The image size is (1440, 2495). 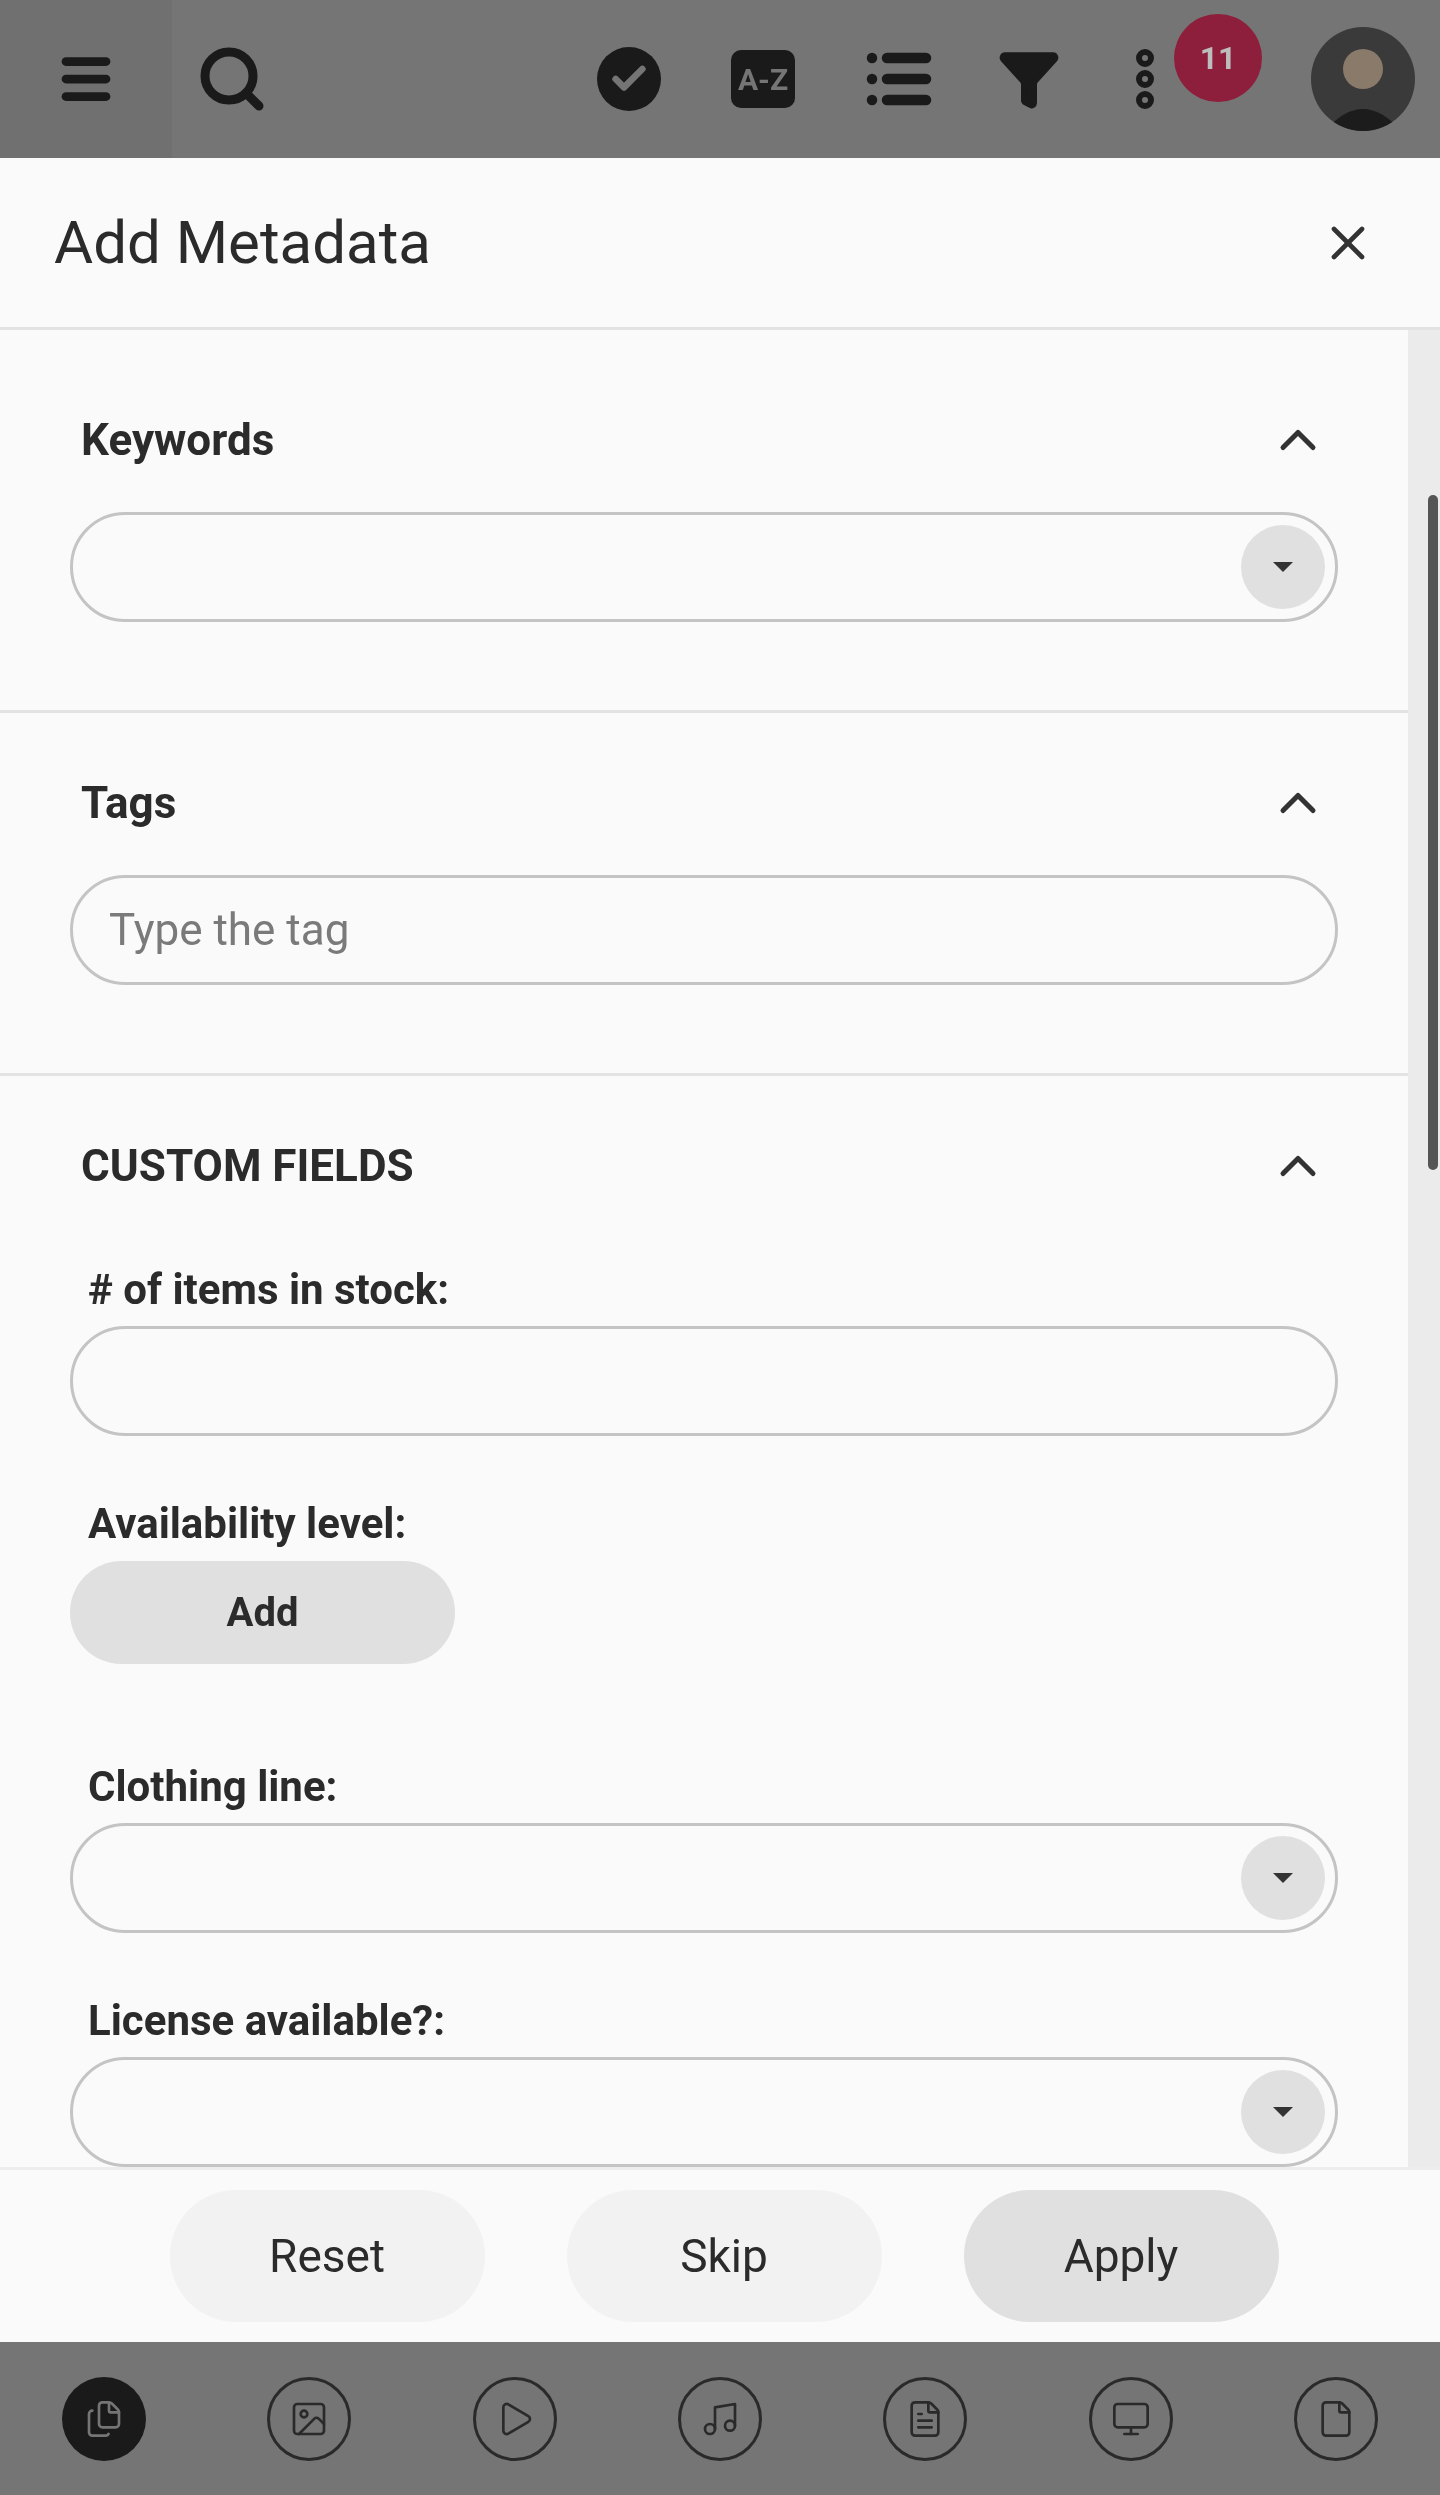 What do you see at coordinates (1424, 1248) in the screenshot?
I see `scrollbar` at bounding box center [1424, 1248].